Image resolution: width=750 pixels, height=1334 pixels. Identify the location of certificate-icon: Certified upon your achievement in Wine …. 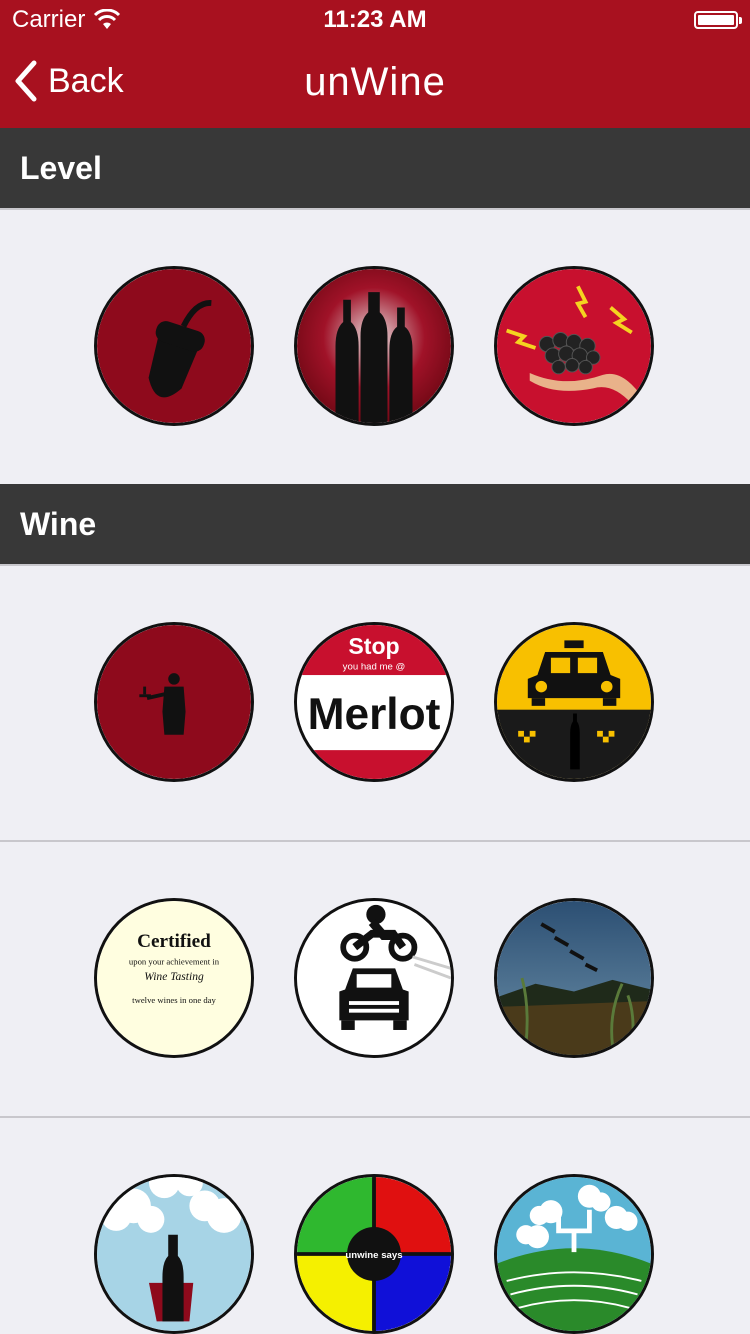
(174, 978).